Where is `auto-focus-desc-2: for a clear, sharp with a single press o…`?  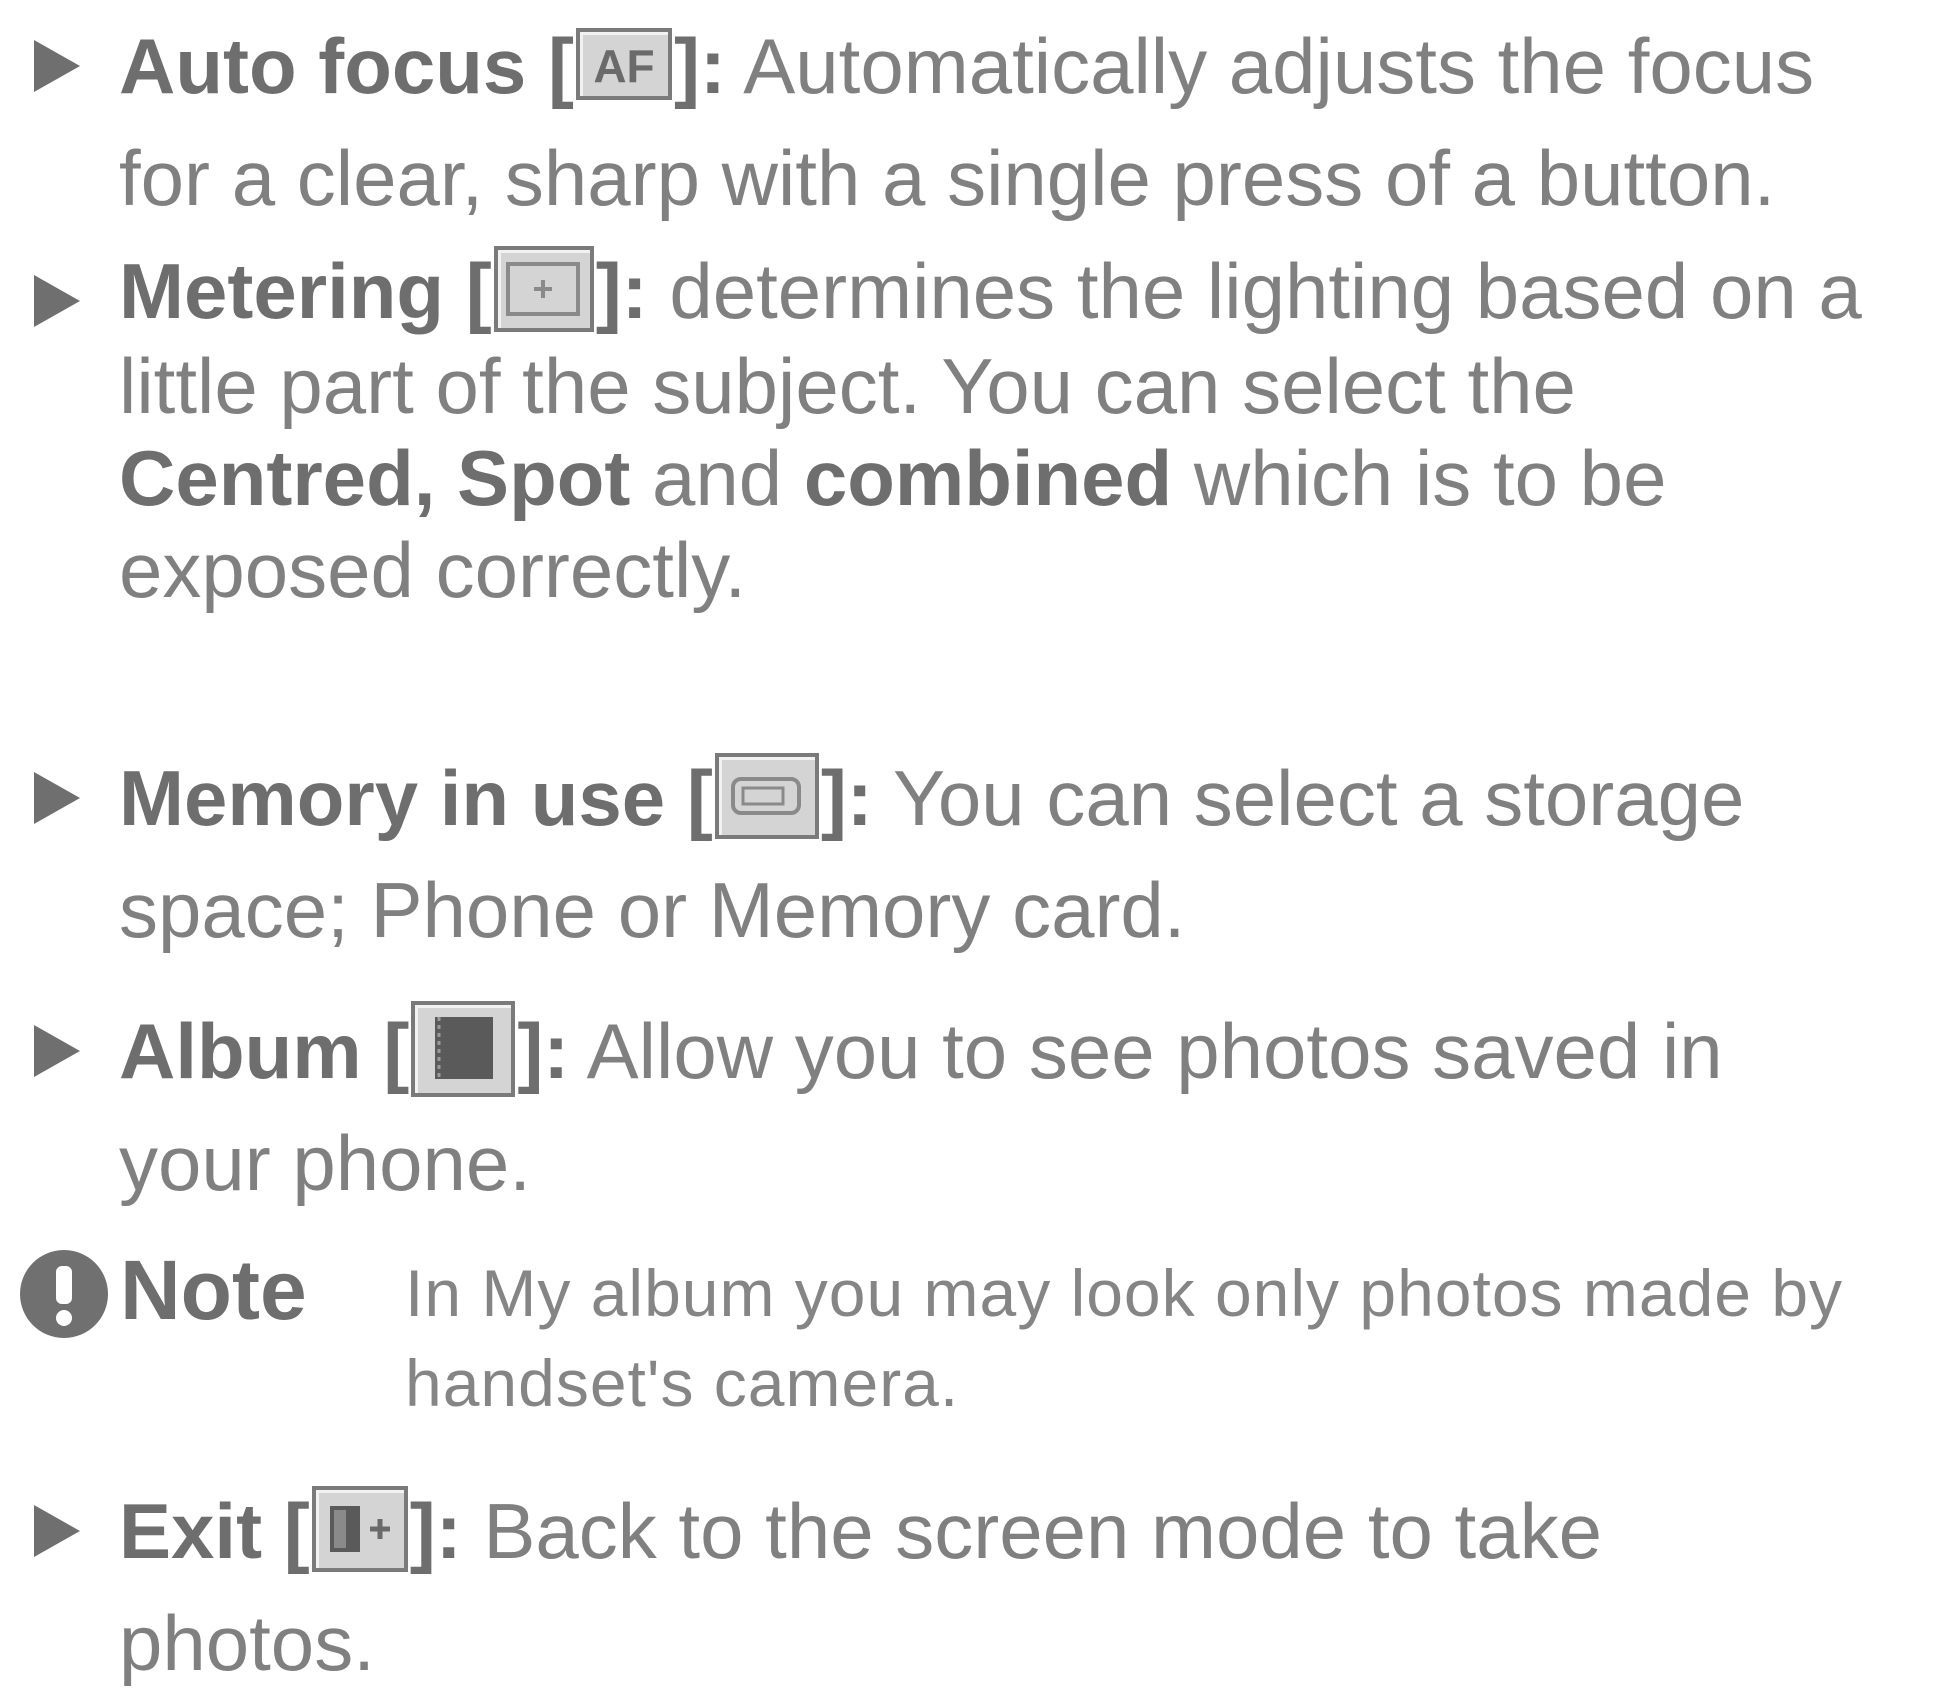
auto-focus-desc-2: for a clear, sharp with a single press o… is located at coordinates (947, 178).